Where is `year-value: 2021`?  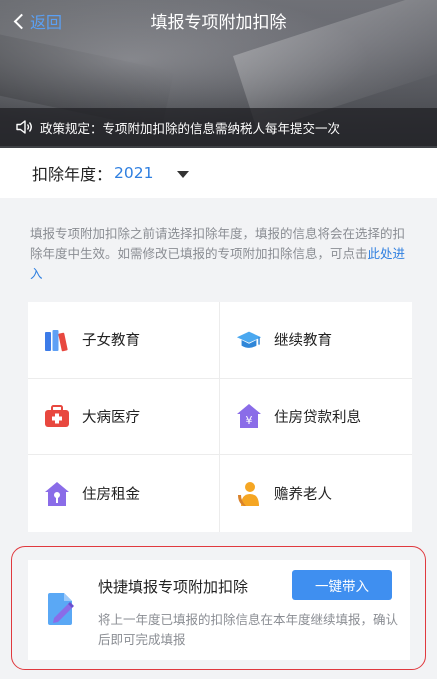 year-value: 2021 is located at coordinates (134, 173).